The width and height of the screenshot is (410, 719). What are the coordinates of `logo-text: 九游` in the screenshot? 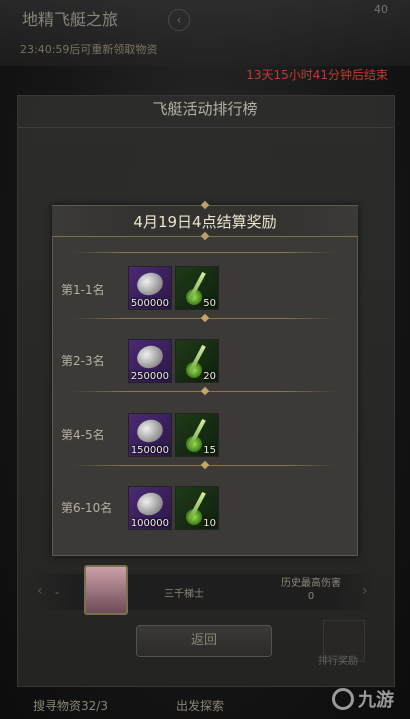 It's located at (376, 700).